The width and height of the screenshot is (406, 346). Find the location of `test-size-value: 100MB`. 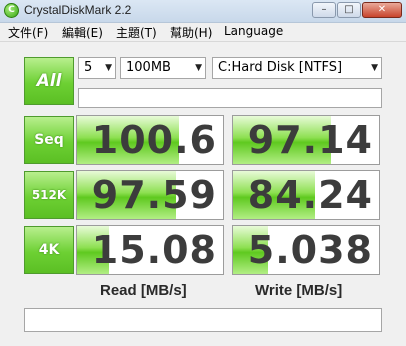

test-size-value: 100MB is located at coordinates (148, 67).